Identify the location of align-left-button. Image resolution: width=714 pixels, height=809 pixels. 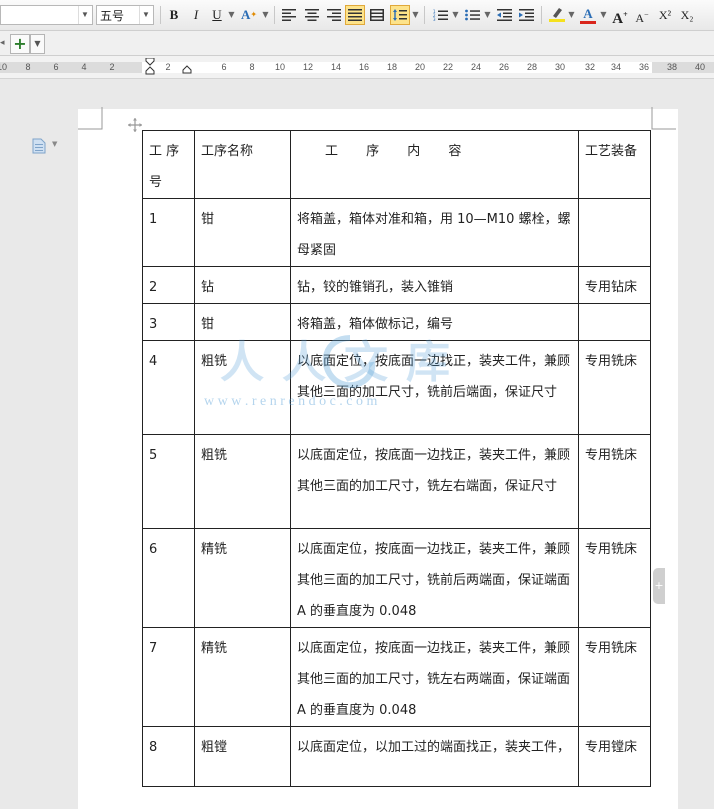
(289, 15).